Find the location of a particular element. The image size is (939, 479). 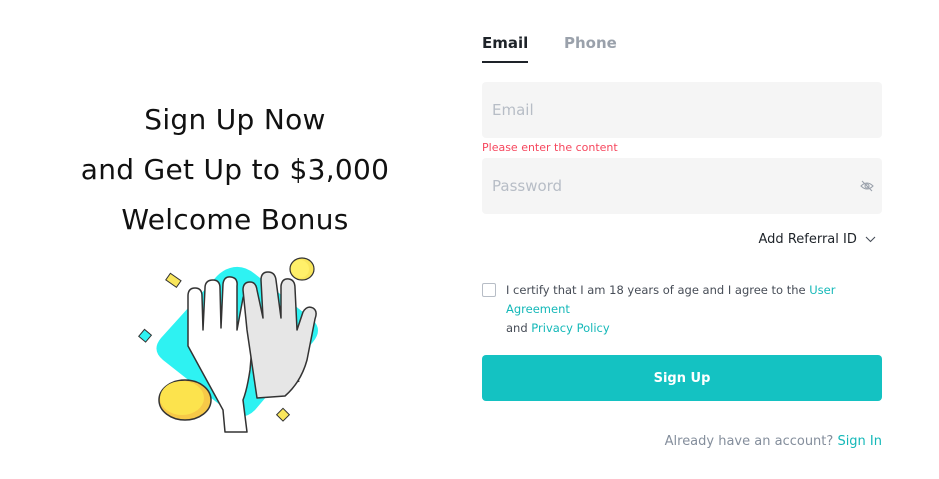

agreement-and: and is located at coordinates (517, 328).